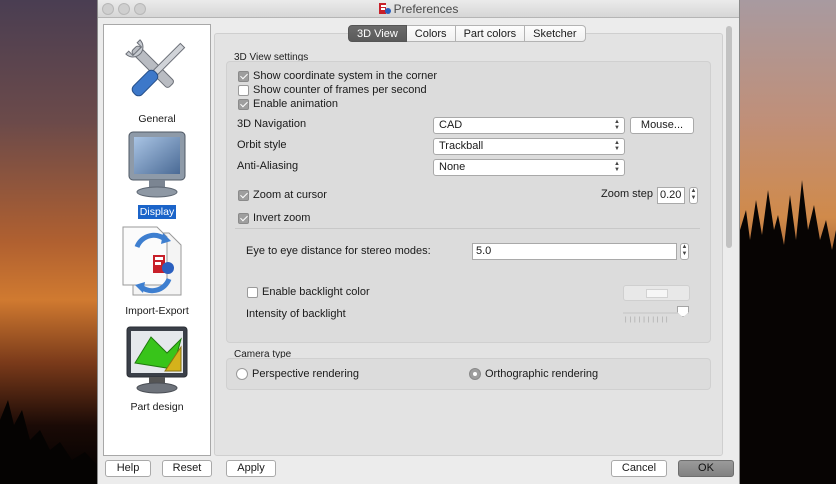 The height and width of the screenshot is (484, 836). What do you see at coordinates (684, 251) in the screenshot?
I see `eye-distance-stepper: ▲ ▼` at bounding box center [684, 251].